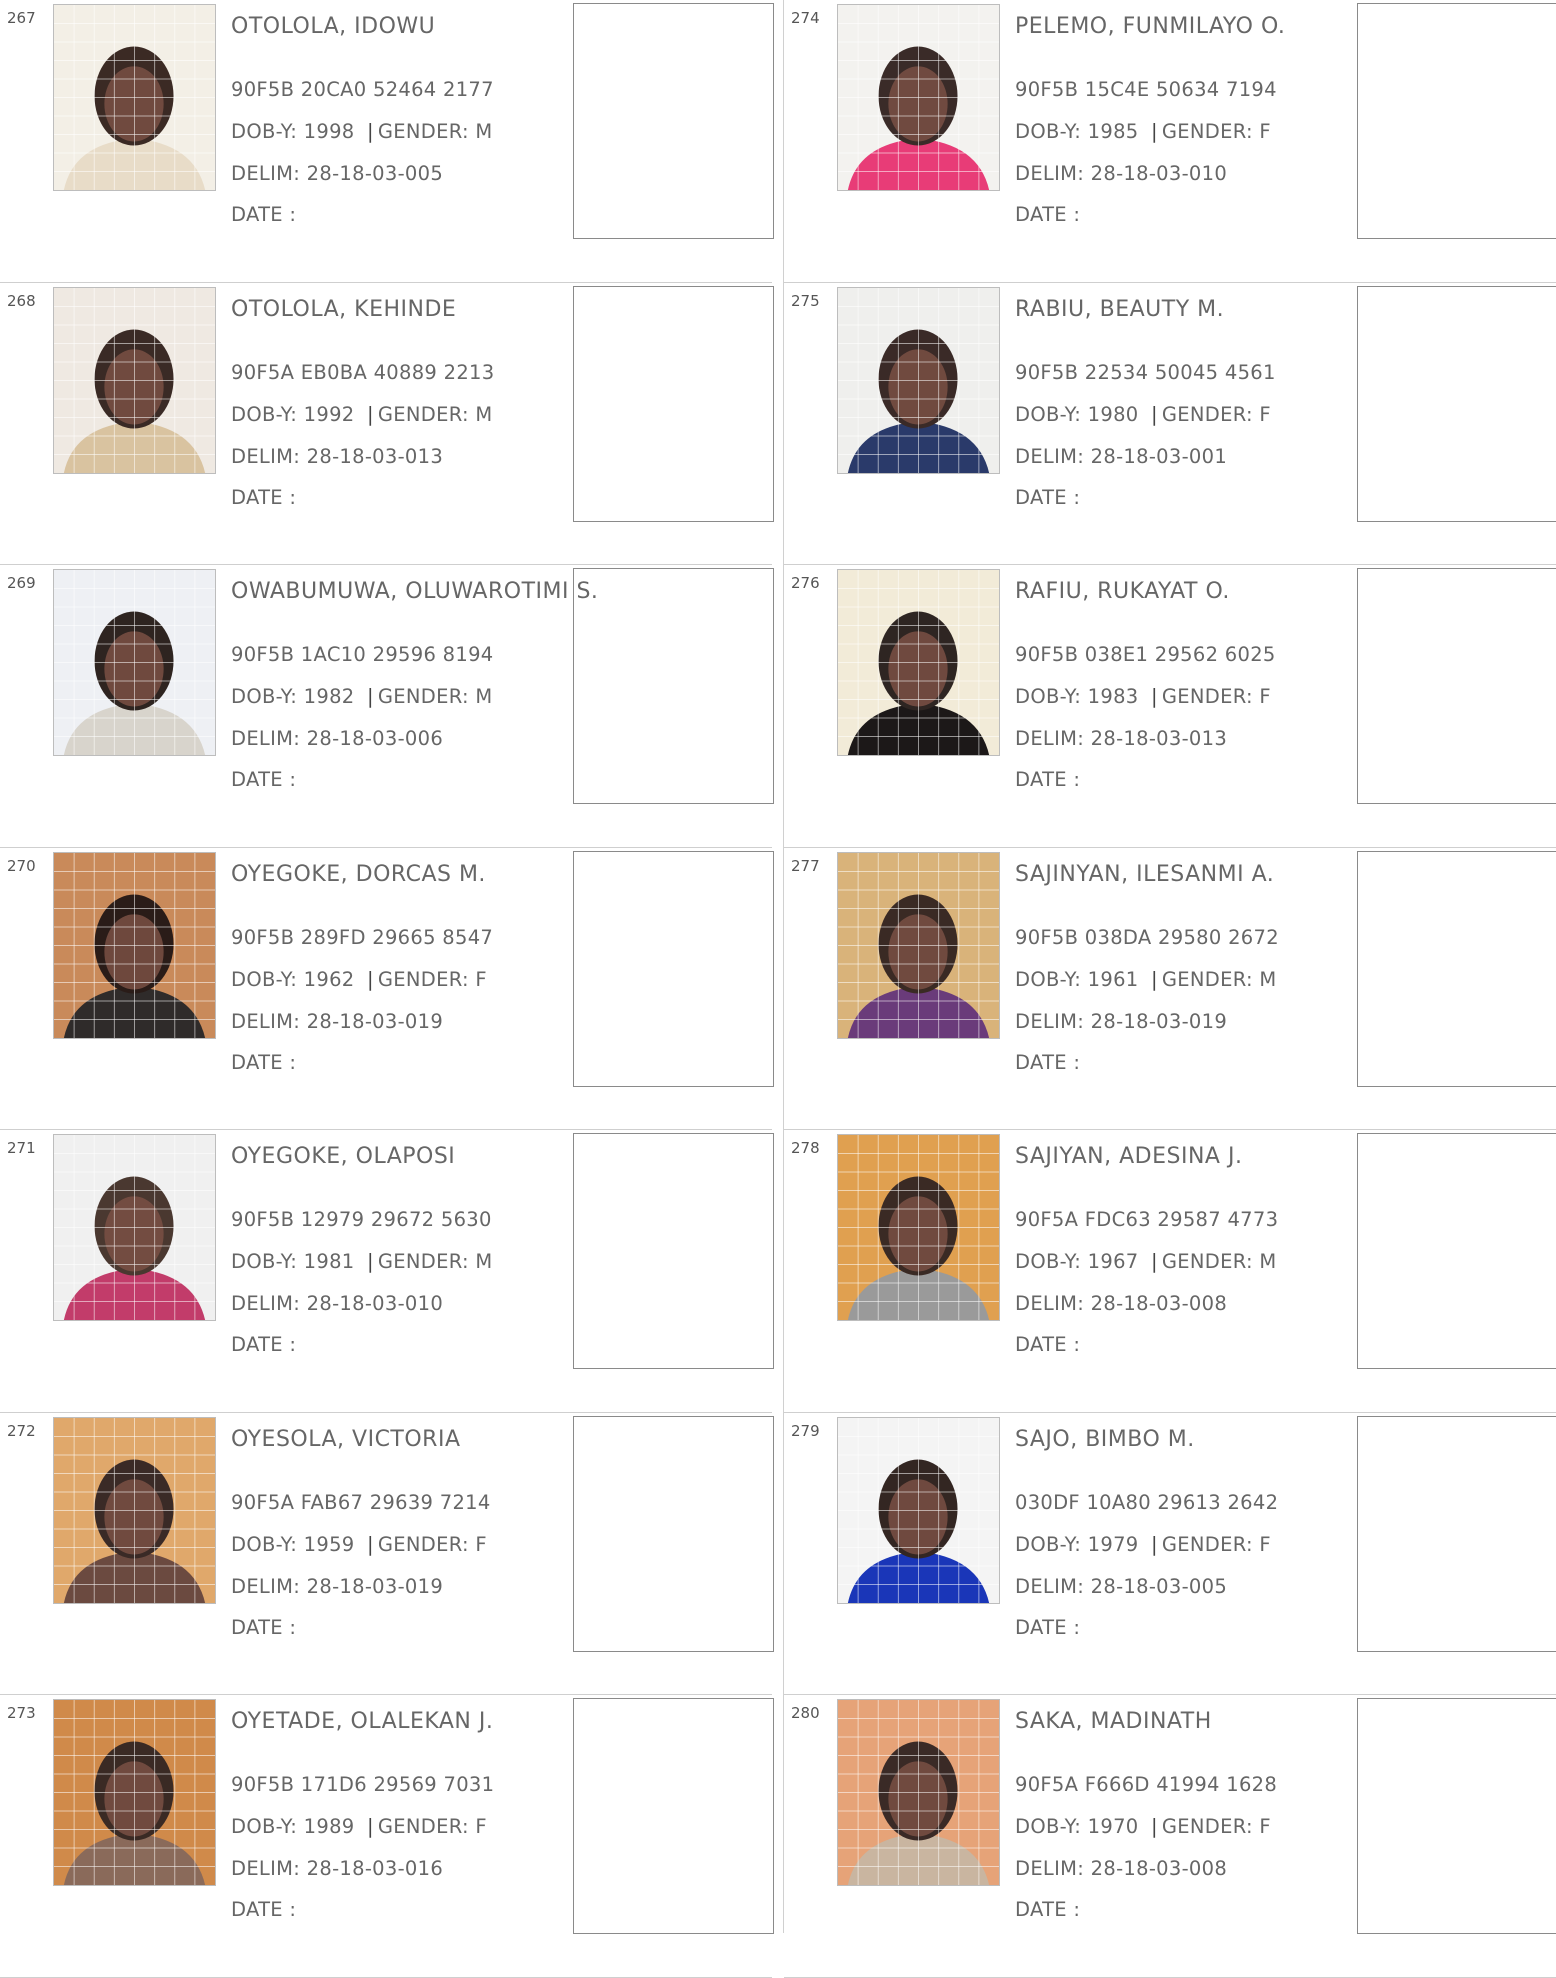  Describe the element at coordinates (1113, 1826) in the screenshot. I see `dob-year: 1970` at that location.